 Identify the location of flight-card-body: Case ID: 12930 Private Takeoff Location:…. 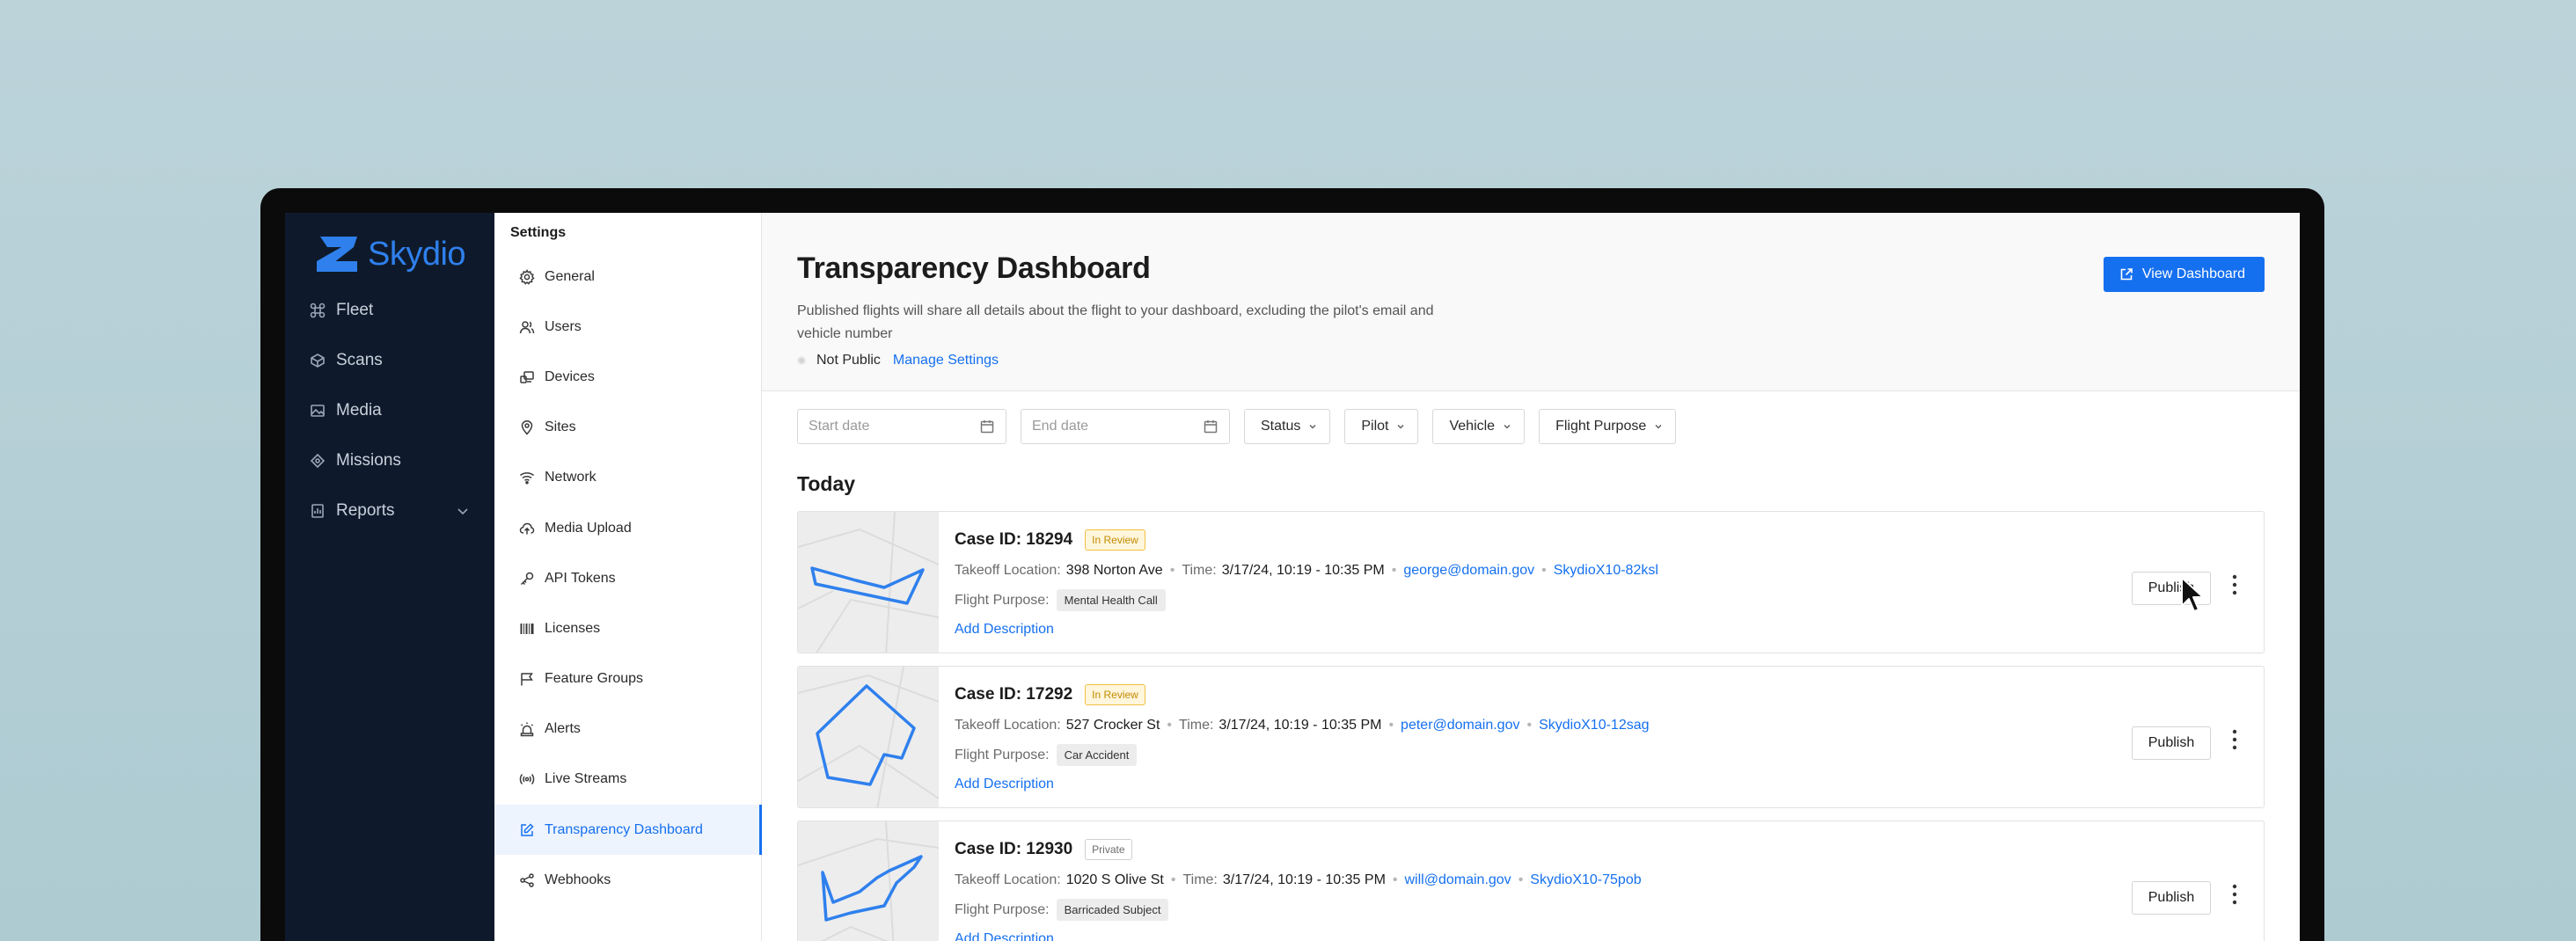
(1601, 881).